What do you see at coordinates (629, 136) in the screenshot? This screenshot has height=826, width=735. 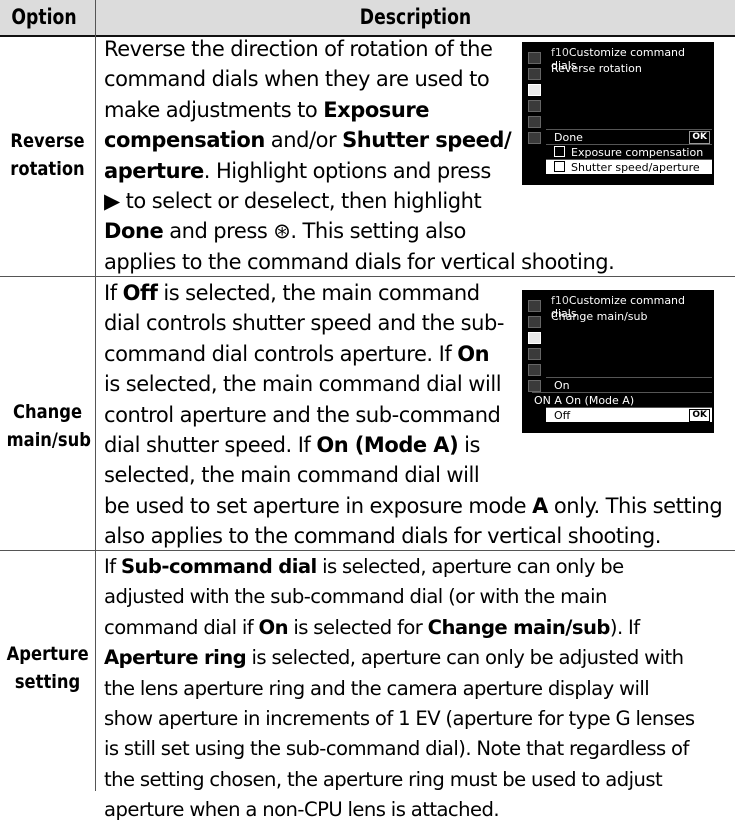 I see `menu-item-done: Done OK` at bounding box center [629, 136].